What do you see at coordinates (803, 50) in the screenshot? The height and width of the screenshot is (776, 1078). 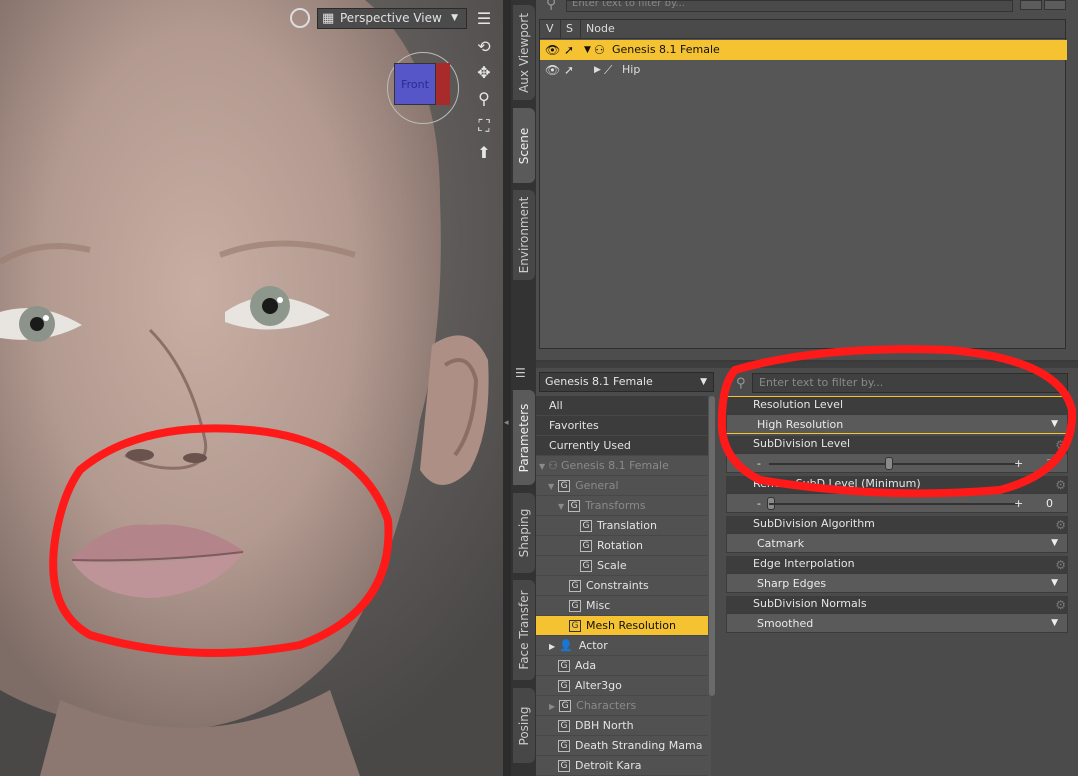 I see `scene-row: 👁 ➚ ▼ ⚇ Genesis 8.1 Female` at bounding box center [803, 50].